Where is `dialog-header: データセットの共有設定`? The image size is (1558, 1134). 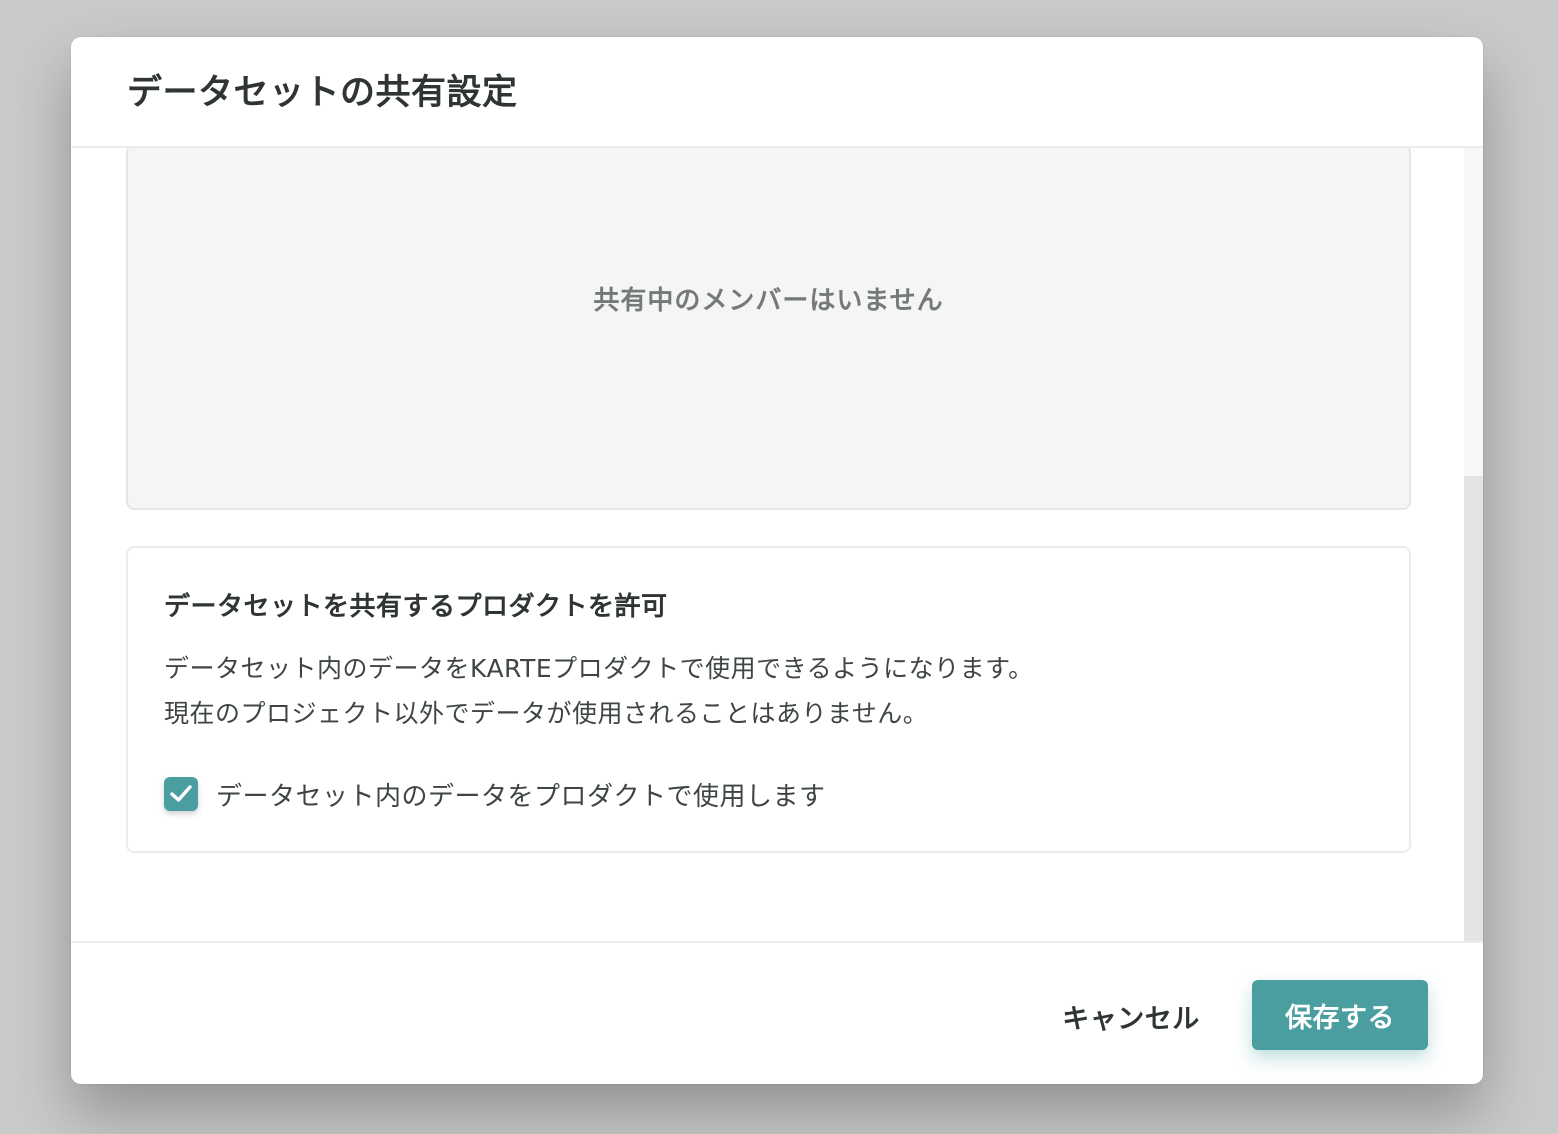 dialog-header: データセットの共有設定 is located at coordinates (777, 92).